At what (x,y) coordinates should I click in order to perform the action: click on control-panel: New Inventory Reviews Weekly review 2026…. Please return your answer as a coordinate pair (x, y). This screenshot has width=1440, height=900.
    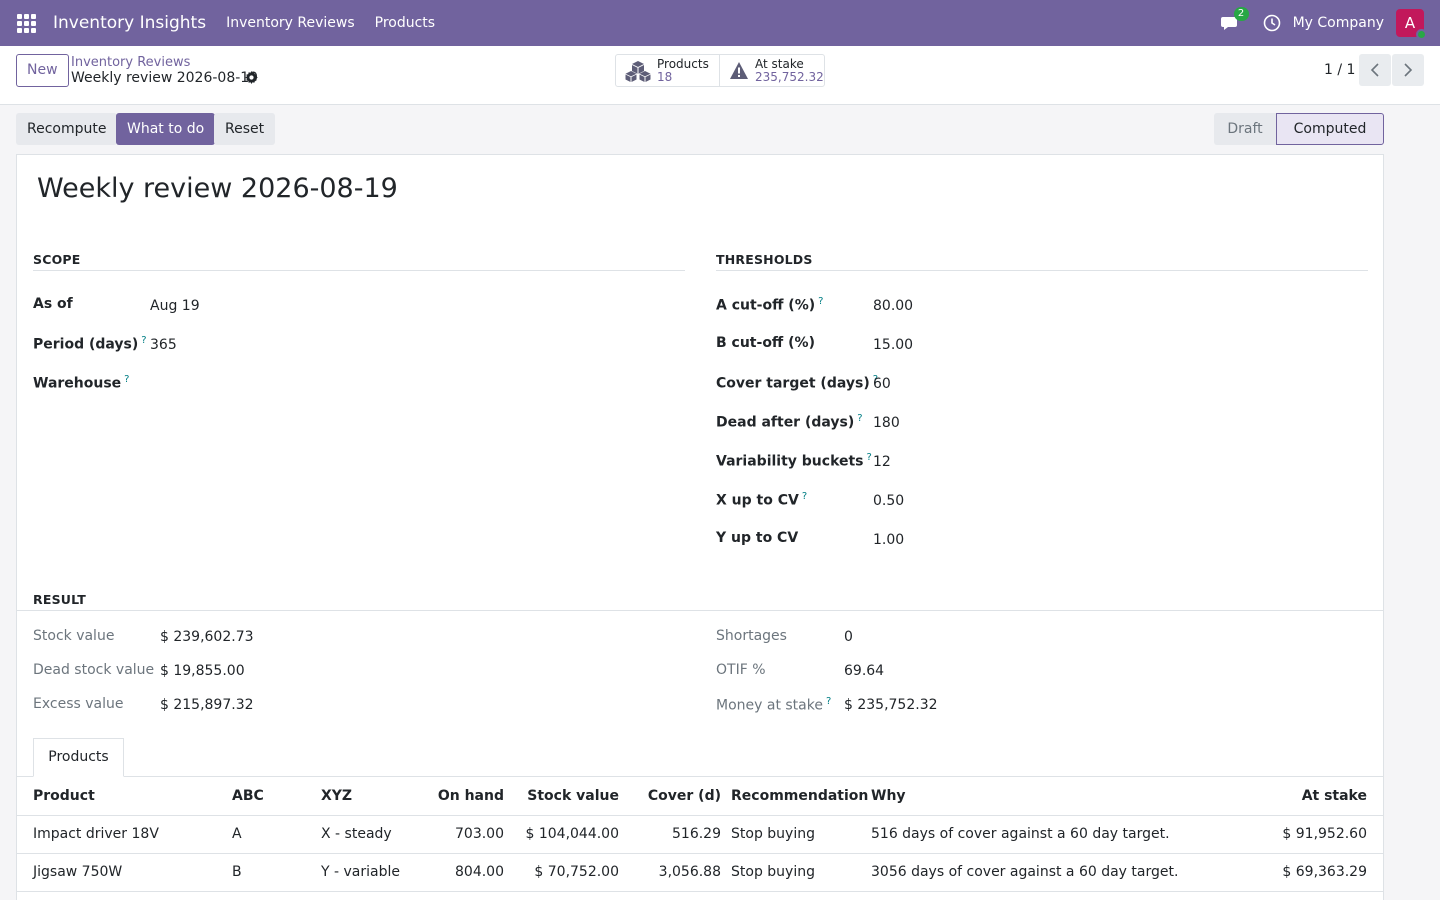
    Looking at the image, I should click on (720, 75).